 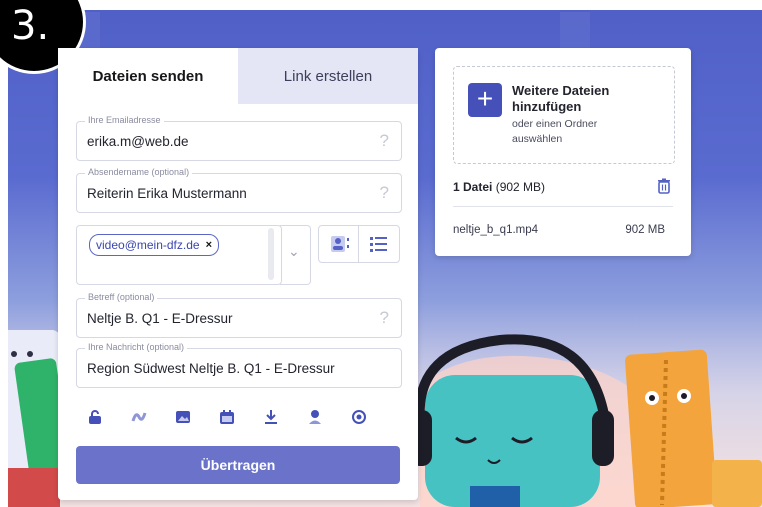 What do you see at coordinates (271, 417) in the screenshot?
I see `download-icon` at bounding box center [271, 417].